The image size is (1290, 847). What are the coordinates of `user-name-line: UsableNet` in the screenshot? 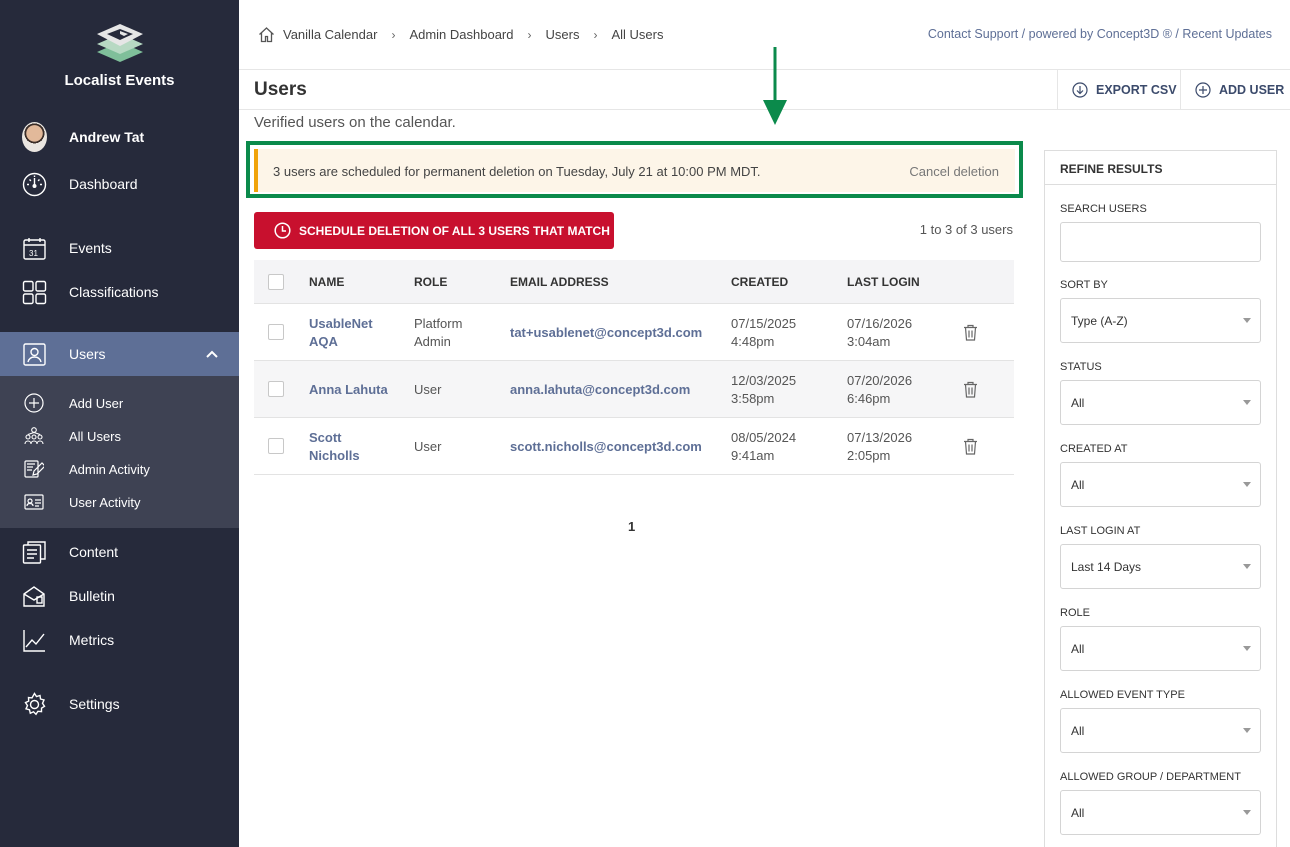 It's located at (341, 323).